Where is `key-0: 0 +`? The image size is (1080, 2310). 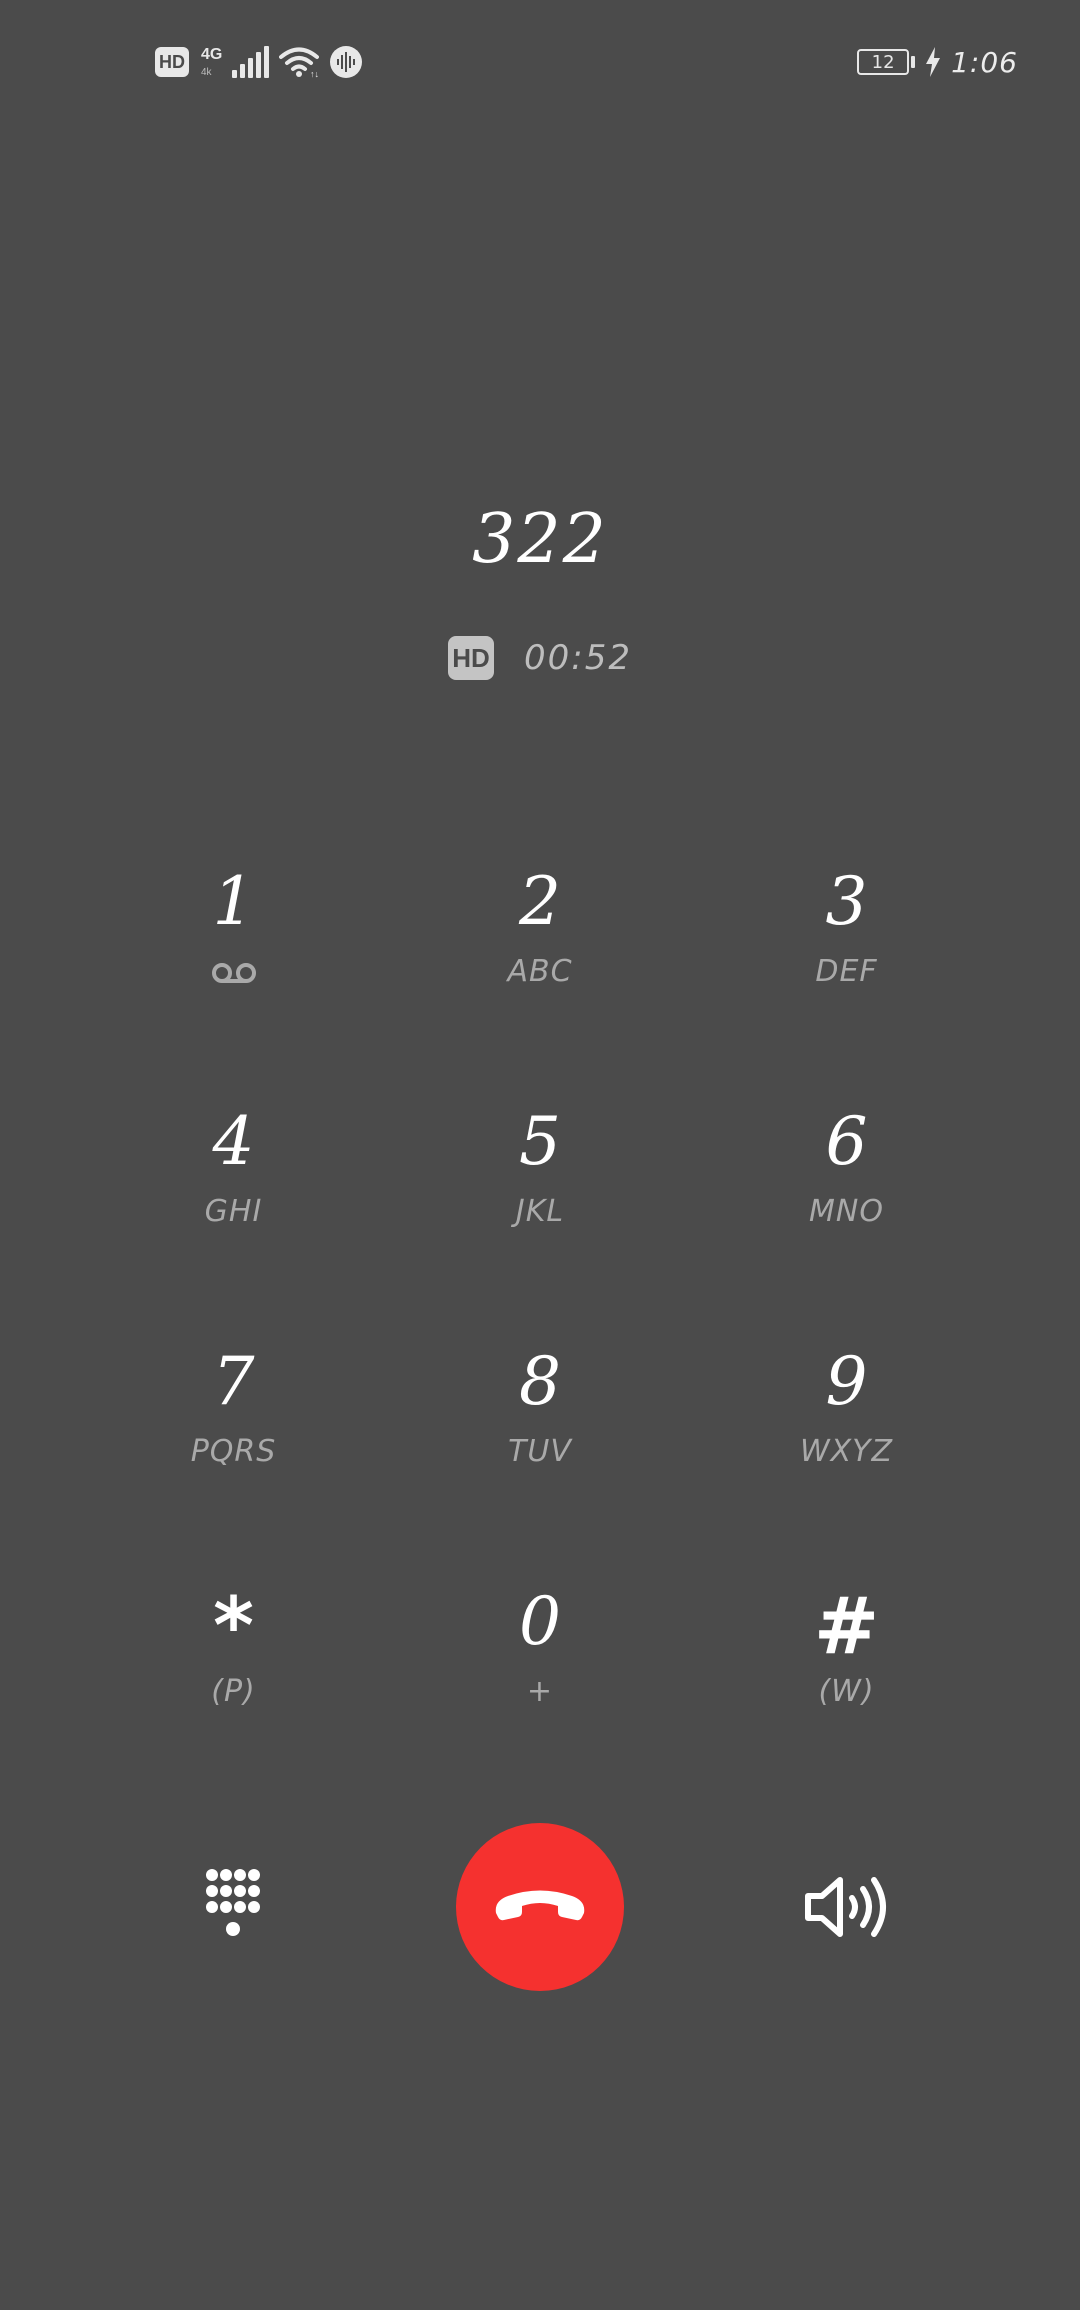 key-0: 0 + is located at coordinates (540, 1680).